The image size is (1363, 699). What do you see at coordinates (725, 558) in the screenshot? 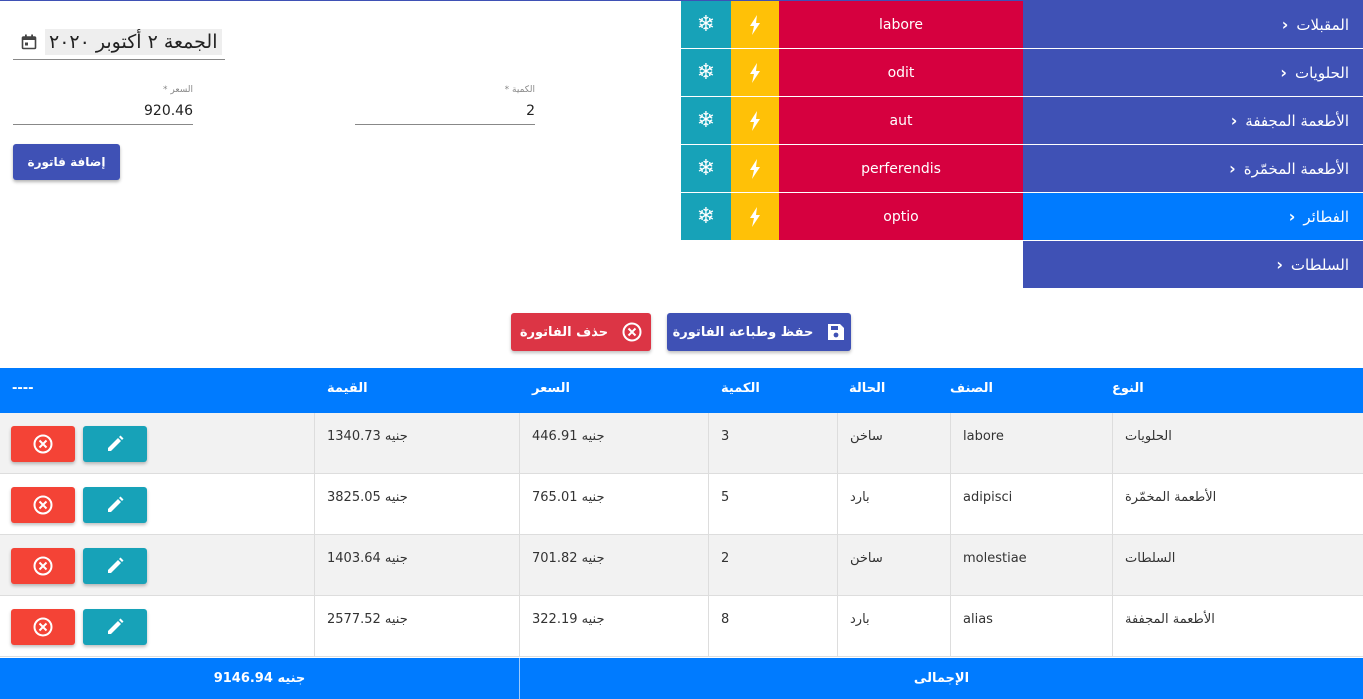
I see `cell-qty: 2` at bounding box center [725, 558].